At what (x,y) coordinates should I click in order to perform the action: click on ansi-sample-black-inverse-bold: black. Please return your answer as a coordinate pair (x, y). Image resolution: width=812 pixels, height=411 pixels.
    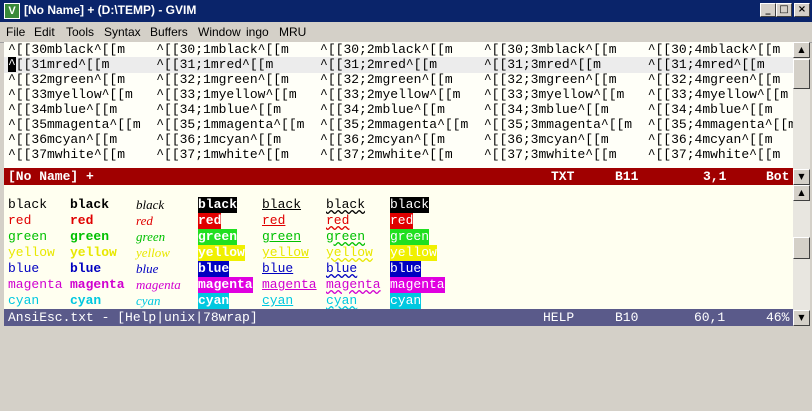
    Looking at the image, I should click on (410, 205).